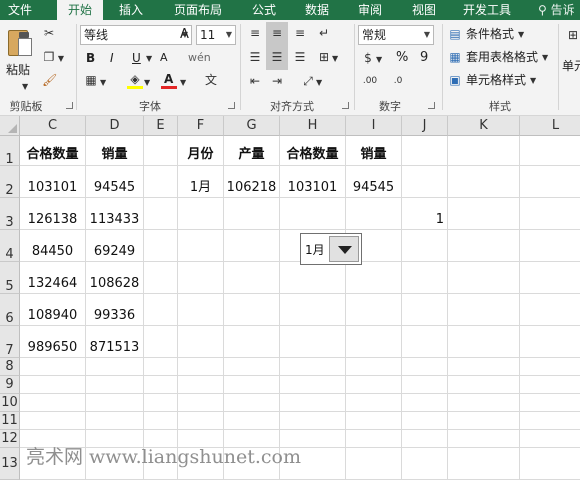 This screenshot has height=480, width=580. Describe the element at coordinates (53, 342) in the screenshot. I see `cell-c7: 989650` at that location.